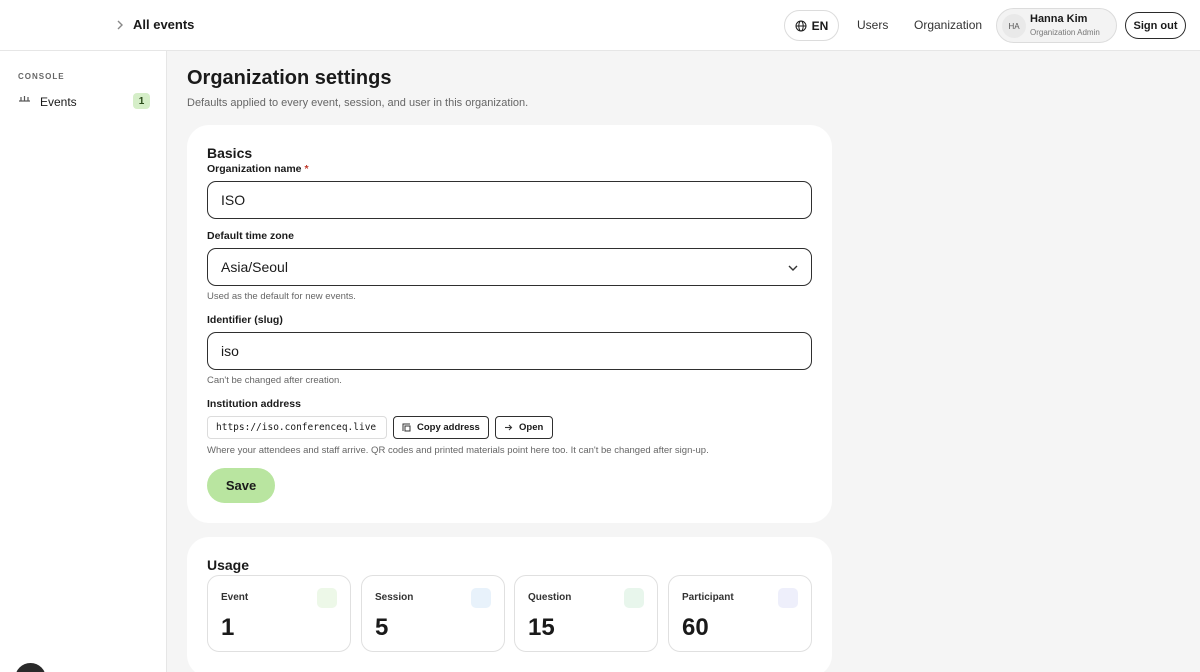 This screenshot has width=1200, height=672. I want to click on stat-value: 60, so click(695, 627).